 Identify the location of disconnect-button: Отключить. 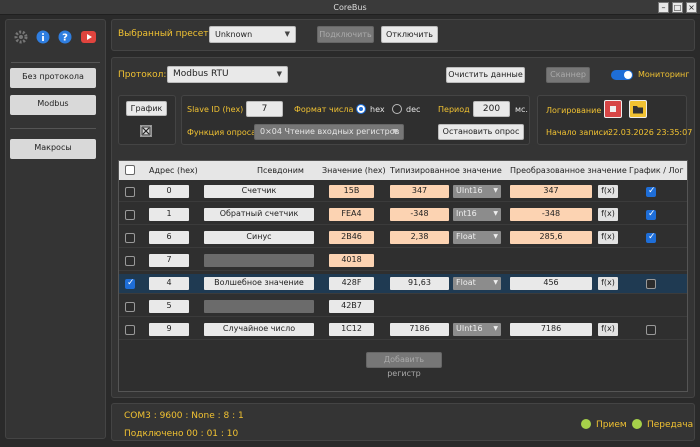
(409, 34).